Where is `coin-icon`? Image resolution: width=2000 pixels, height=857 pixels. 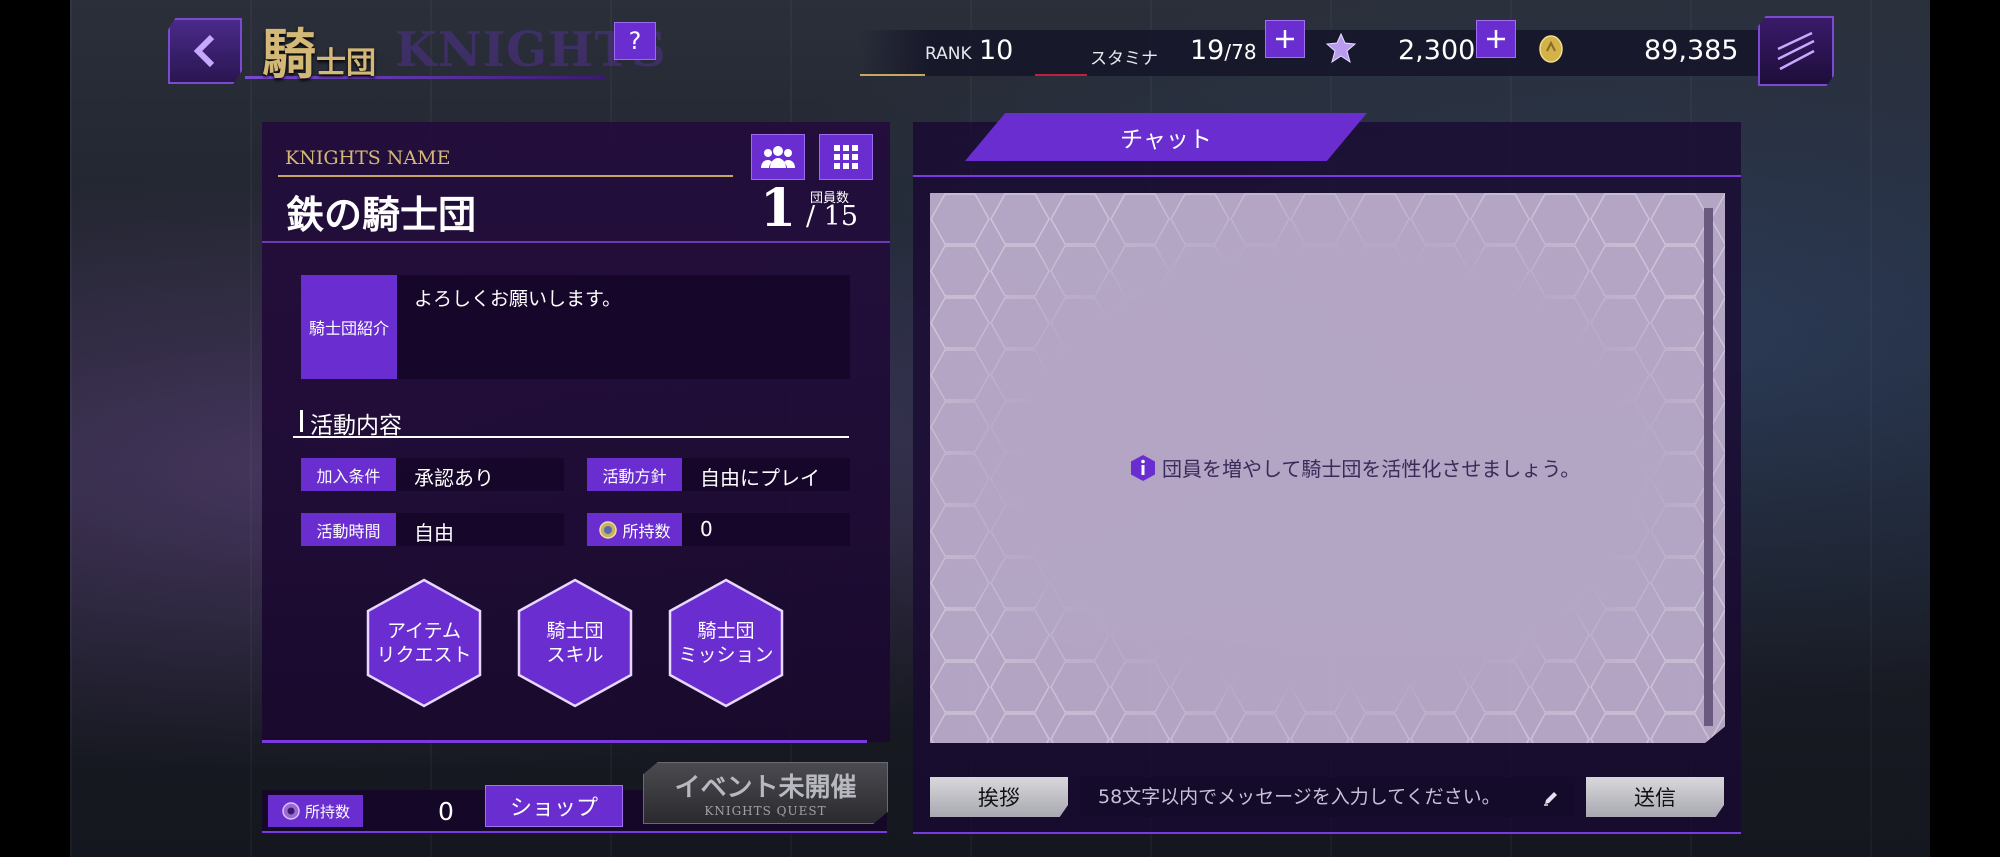 coin-icon is located at coordinates (1551, 49).